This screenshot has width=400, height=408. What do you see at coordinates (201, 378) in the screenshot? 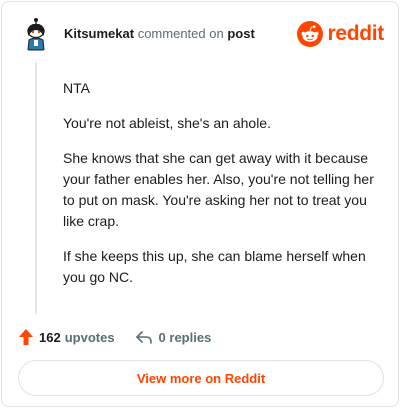
I see `view-more-button: View more on Reddit` at bounding box center [201, 378].